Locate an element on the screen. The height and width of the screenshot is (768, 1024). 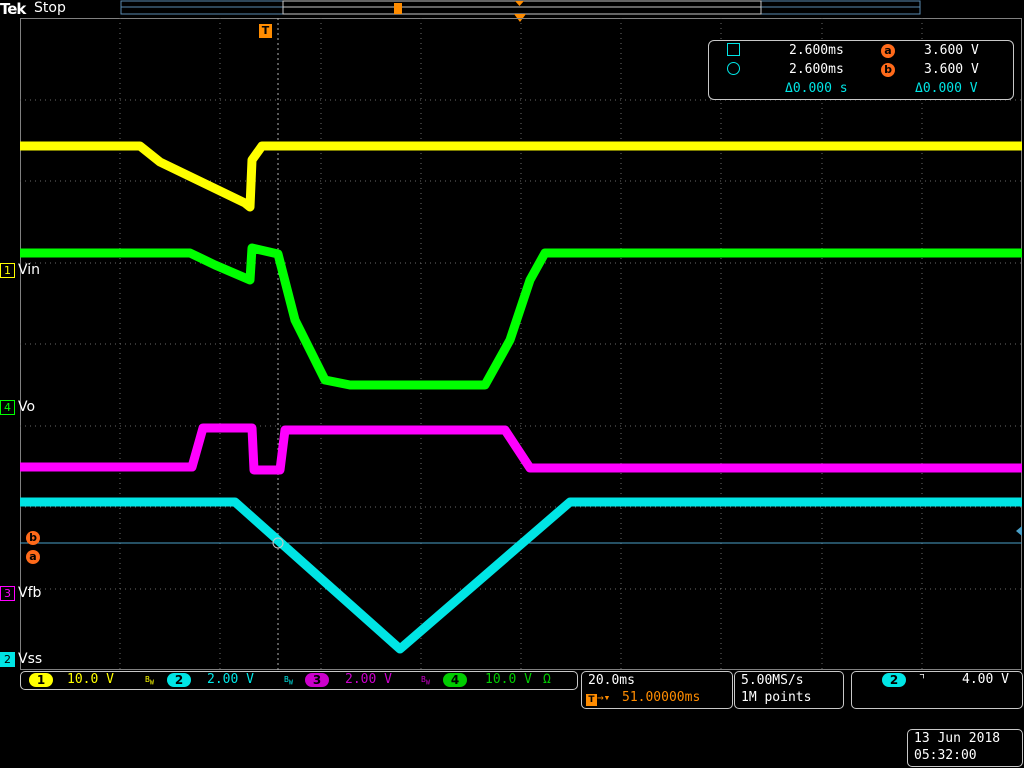
label-ch2: 2 Vss is located at coordinates (21, 659).